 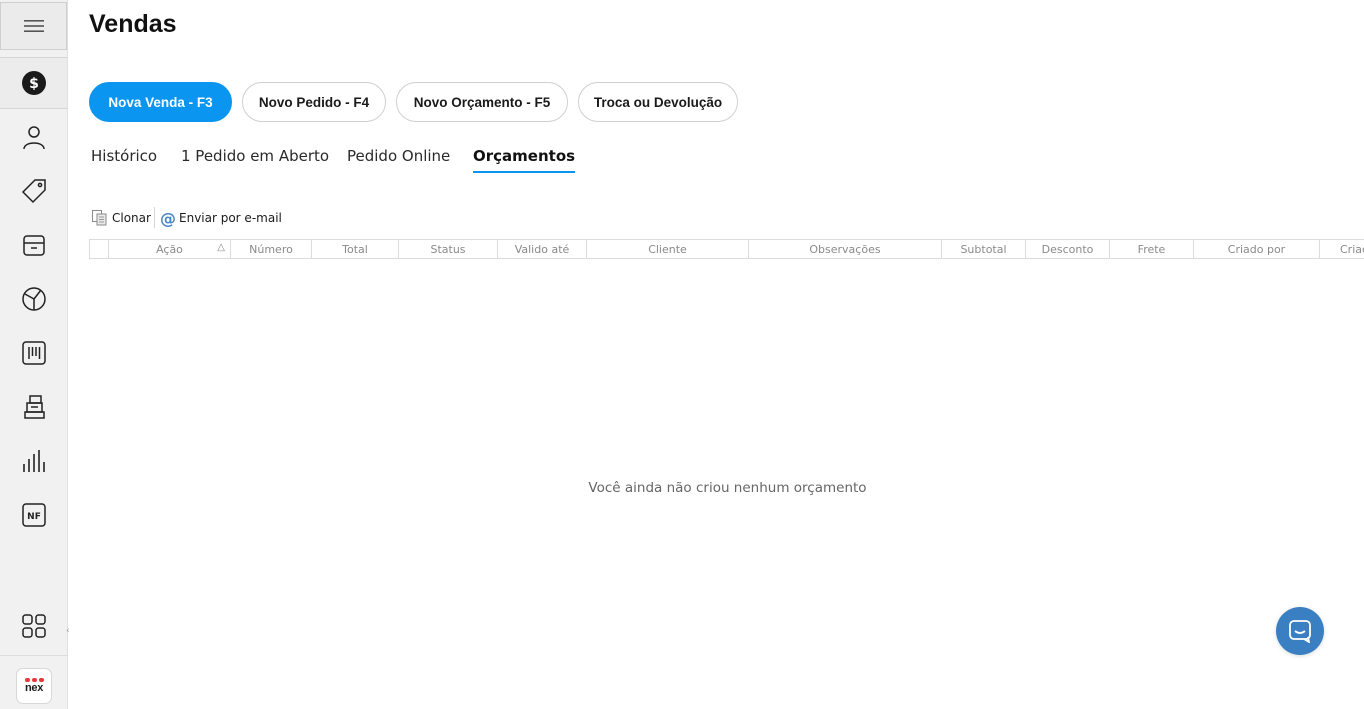 I want to click on column-criado: Criado, so click(x=1342, y=249).